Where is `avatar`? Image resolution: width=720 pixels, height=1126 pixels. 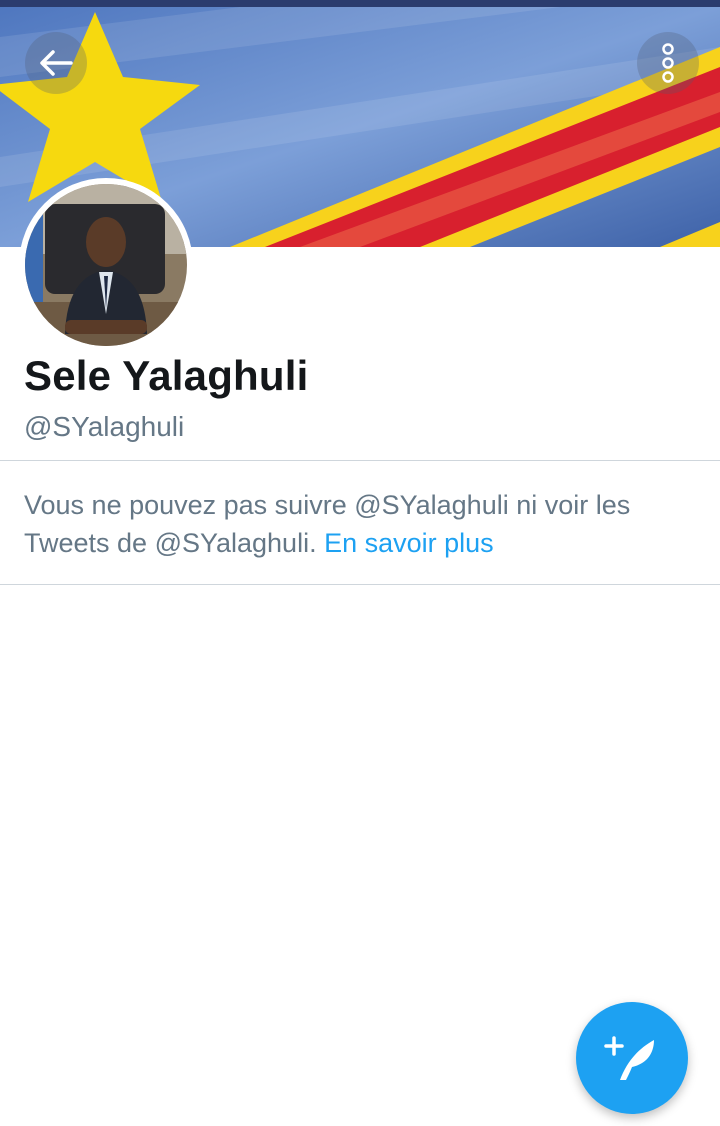 avatar is located at coordinates (106, 265).